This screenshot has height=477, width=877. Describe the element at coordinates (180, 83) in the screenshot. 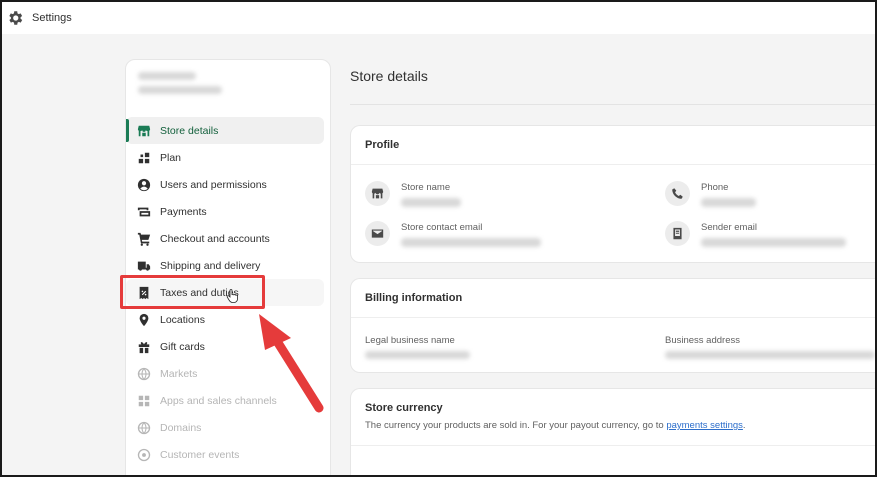

I see `store-identity` at that location.